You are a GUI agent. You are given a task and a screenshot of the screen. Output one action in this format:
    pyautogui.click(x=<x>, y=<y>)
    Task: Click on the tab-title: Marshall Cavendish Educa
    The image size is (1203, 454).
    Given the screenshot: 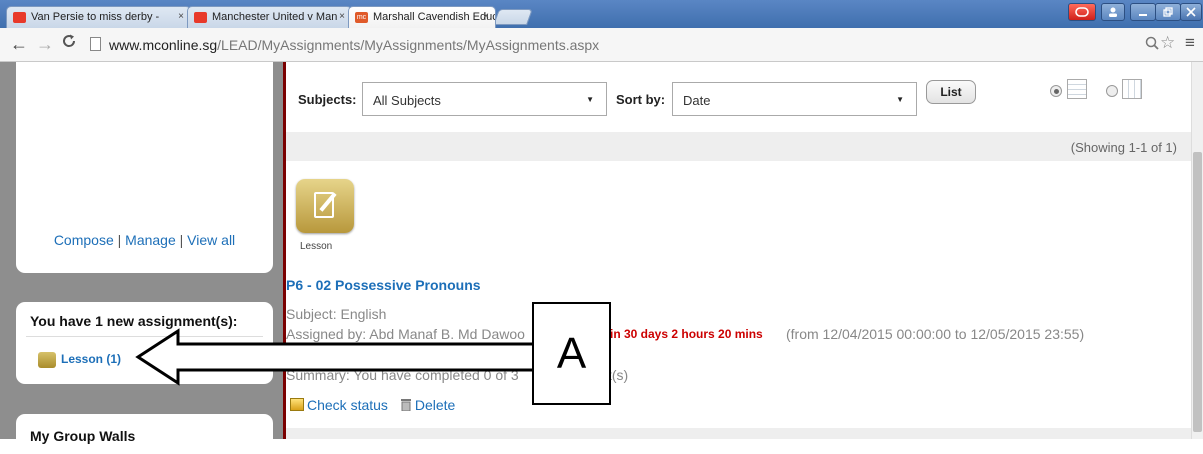 What is the action you would take?
    pyautogui.click(x=434, y=17)
    